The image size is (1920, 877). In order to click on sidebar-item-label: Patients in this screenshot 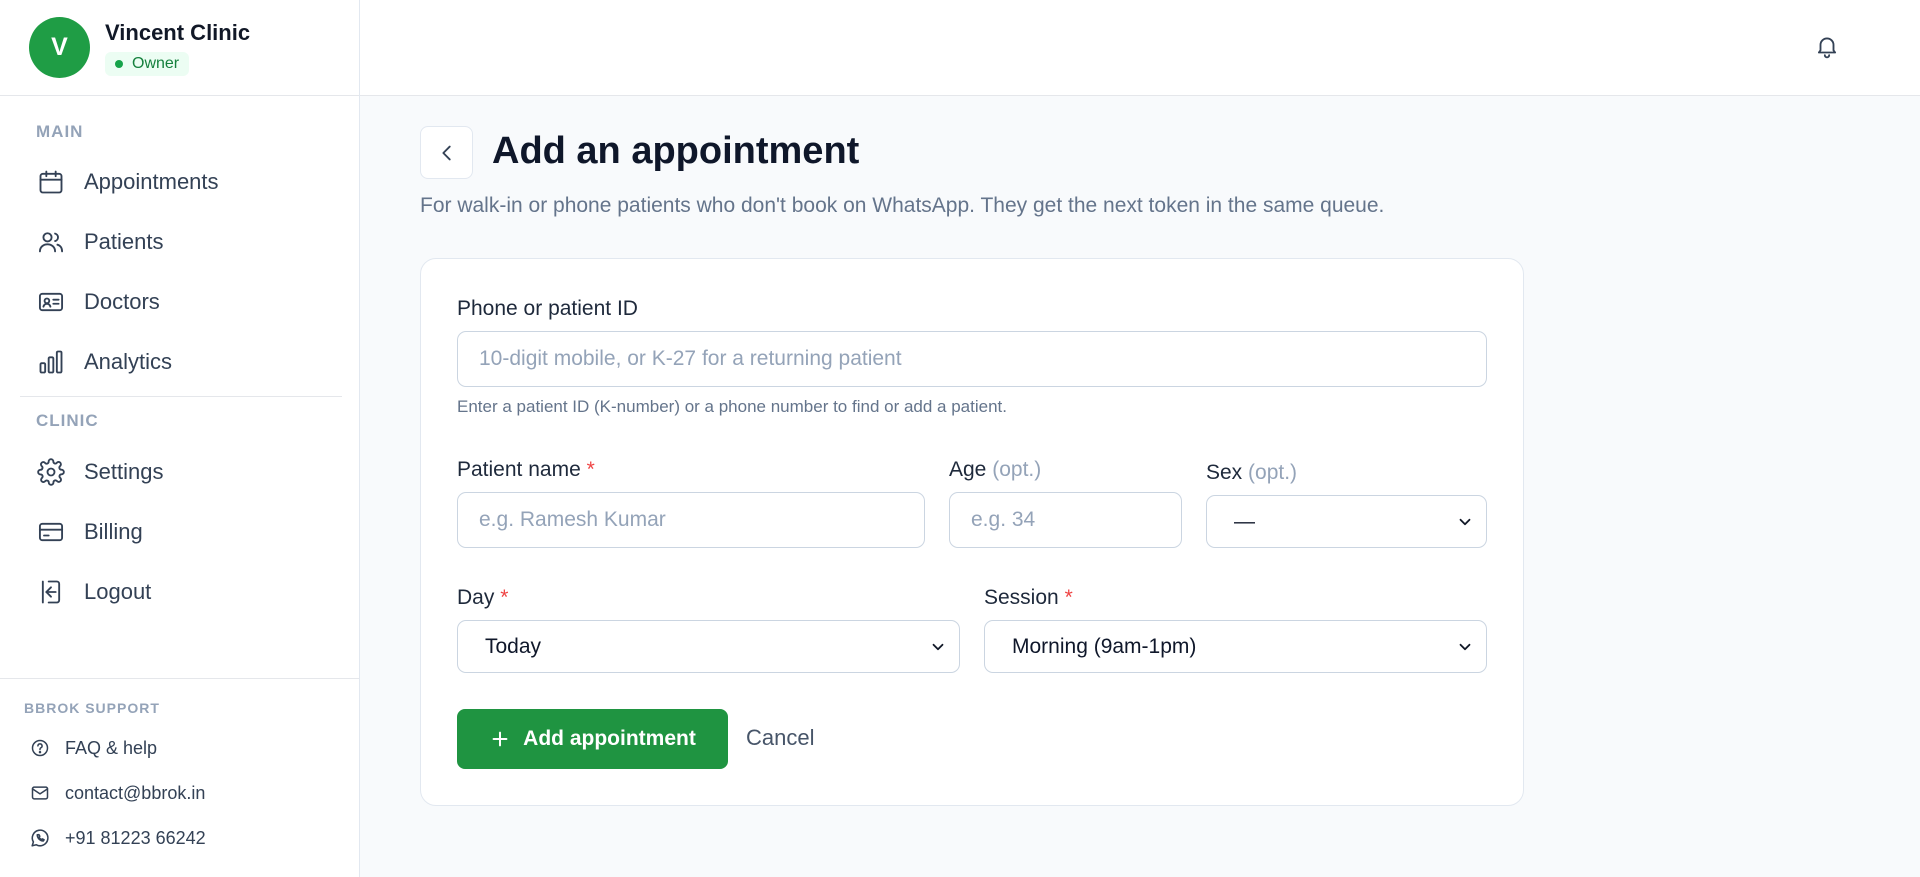, I will do `click(124, 241)`.